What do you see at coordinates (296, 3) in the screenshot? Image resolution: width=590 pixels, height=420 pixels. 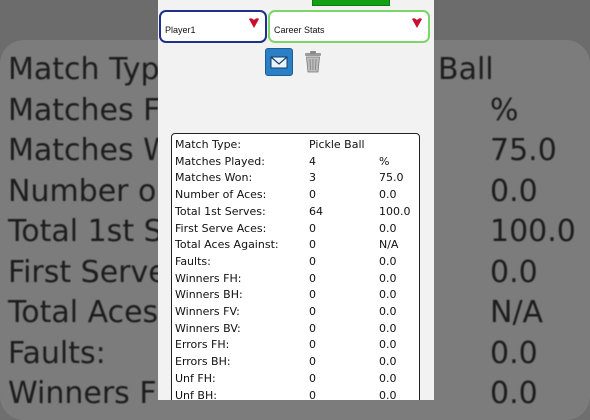 I see `top-strip` at bounding box center [296, 3].